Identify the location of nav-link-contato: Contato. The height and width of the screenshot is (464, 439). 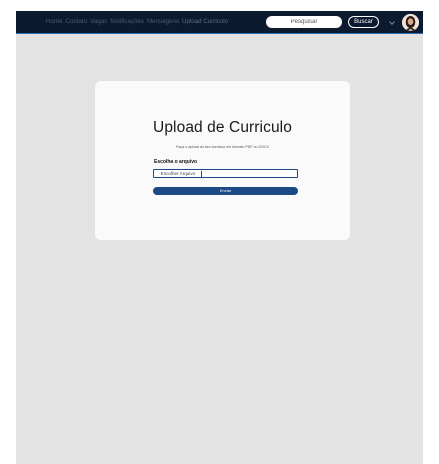
(77, 21).